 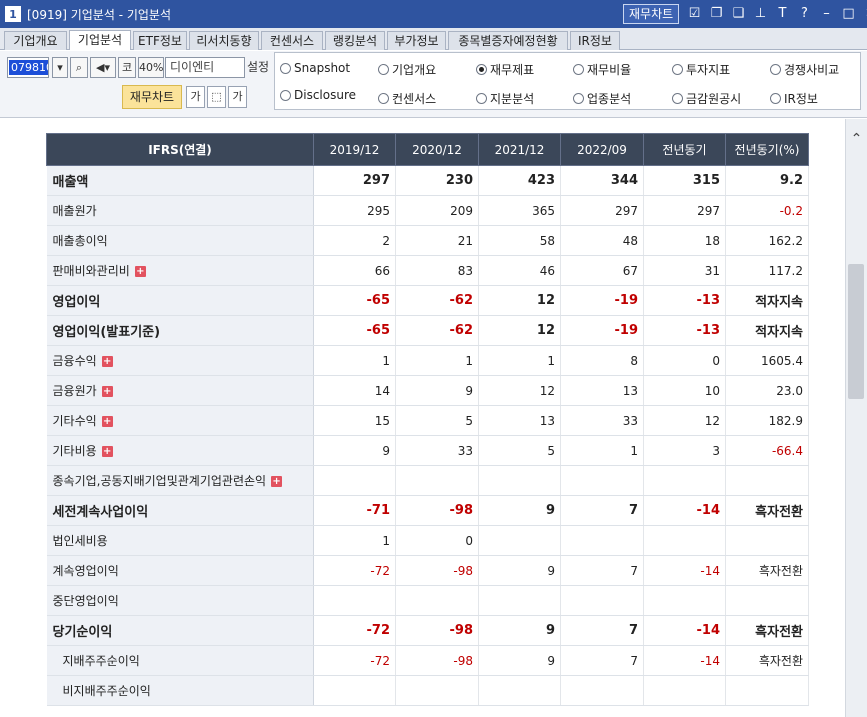 What do you see at coordinates (505, 69) in the screenshot?
I see `radio-financial-statements: 재무제표` at bounding box center [505, 69].